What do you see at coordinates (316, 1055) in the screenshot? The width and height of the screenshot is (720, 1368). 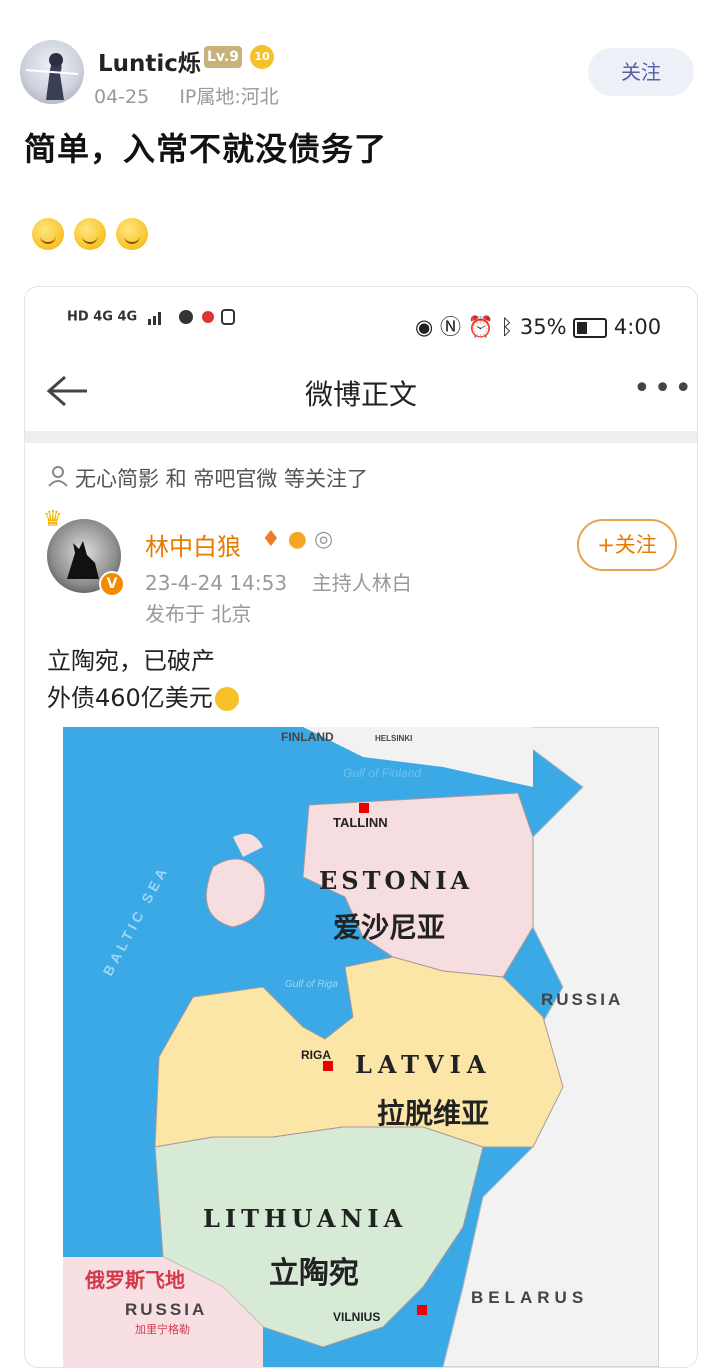 I see `label-riga: RIGA` at bounding box center [316, 1055].